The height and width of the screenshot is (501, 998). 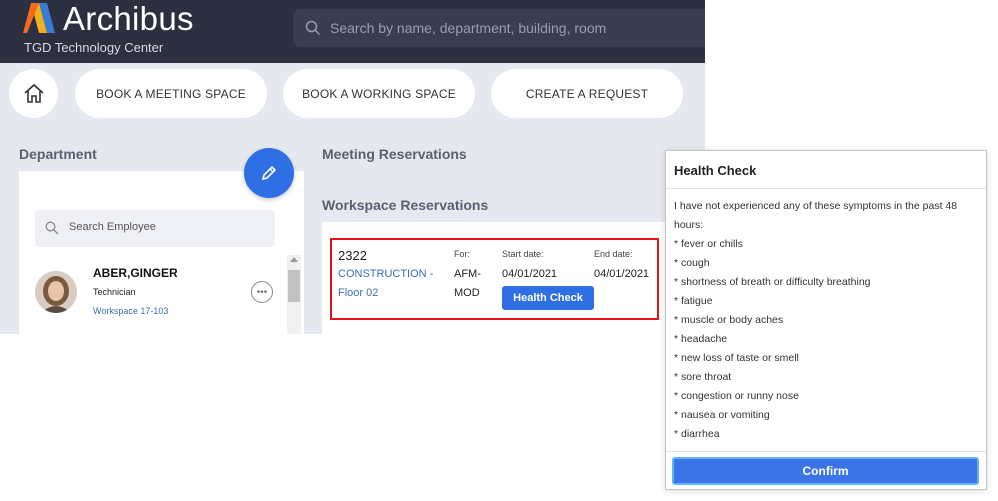 What do you see at coordinates (94, 47) in the screenshot?
I see `site-name: TGD Technology Center` at bounding box center [94, 47].